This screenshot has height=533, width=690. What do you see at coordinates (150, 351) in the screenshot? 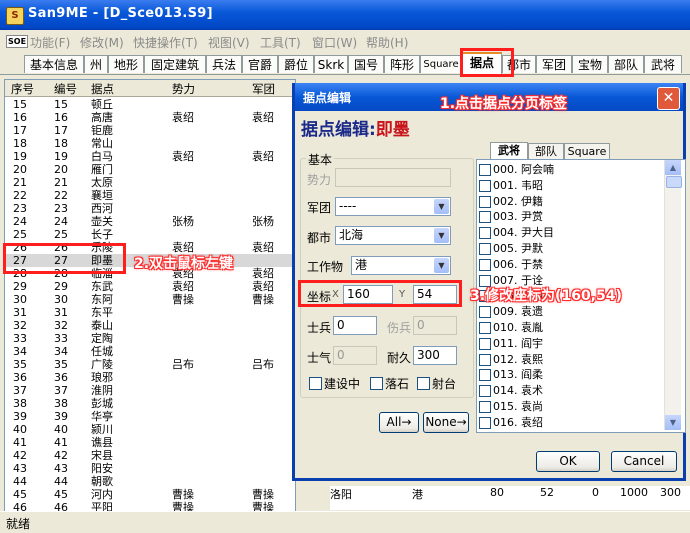
I see `table-row: 34 34 任城` at bounding box center [150, 351].